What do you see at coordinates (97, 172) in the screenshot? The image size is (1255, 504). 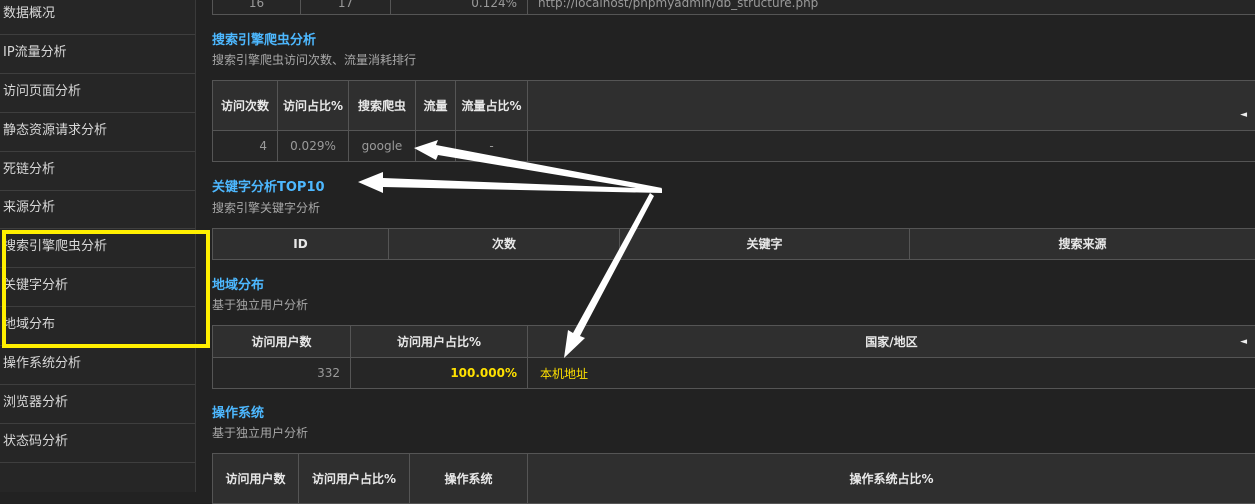 I see `sidebar-item-dead-links: 死链分析` at bounding box center [97, 172].